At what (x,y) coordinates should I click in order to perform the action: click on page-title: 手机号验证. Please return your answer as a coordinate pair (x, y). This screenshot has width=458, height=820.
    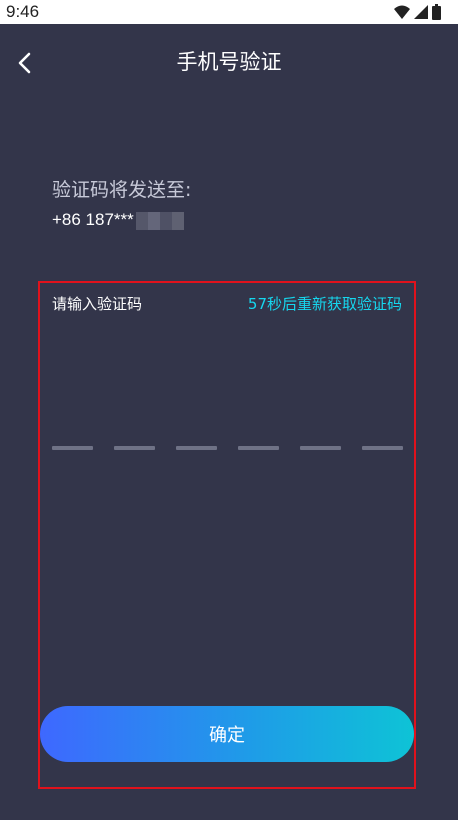
    Looking at the image, I should click on (229, 62).